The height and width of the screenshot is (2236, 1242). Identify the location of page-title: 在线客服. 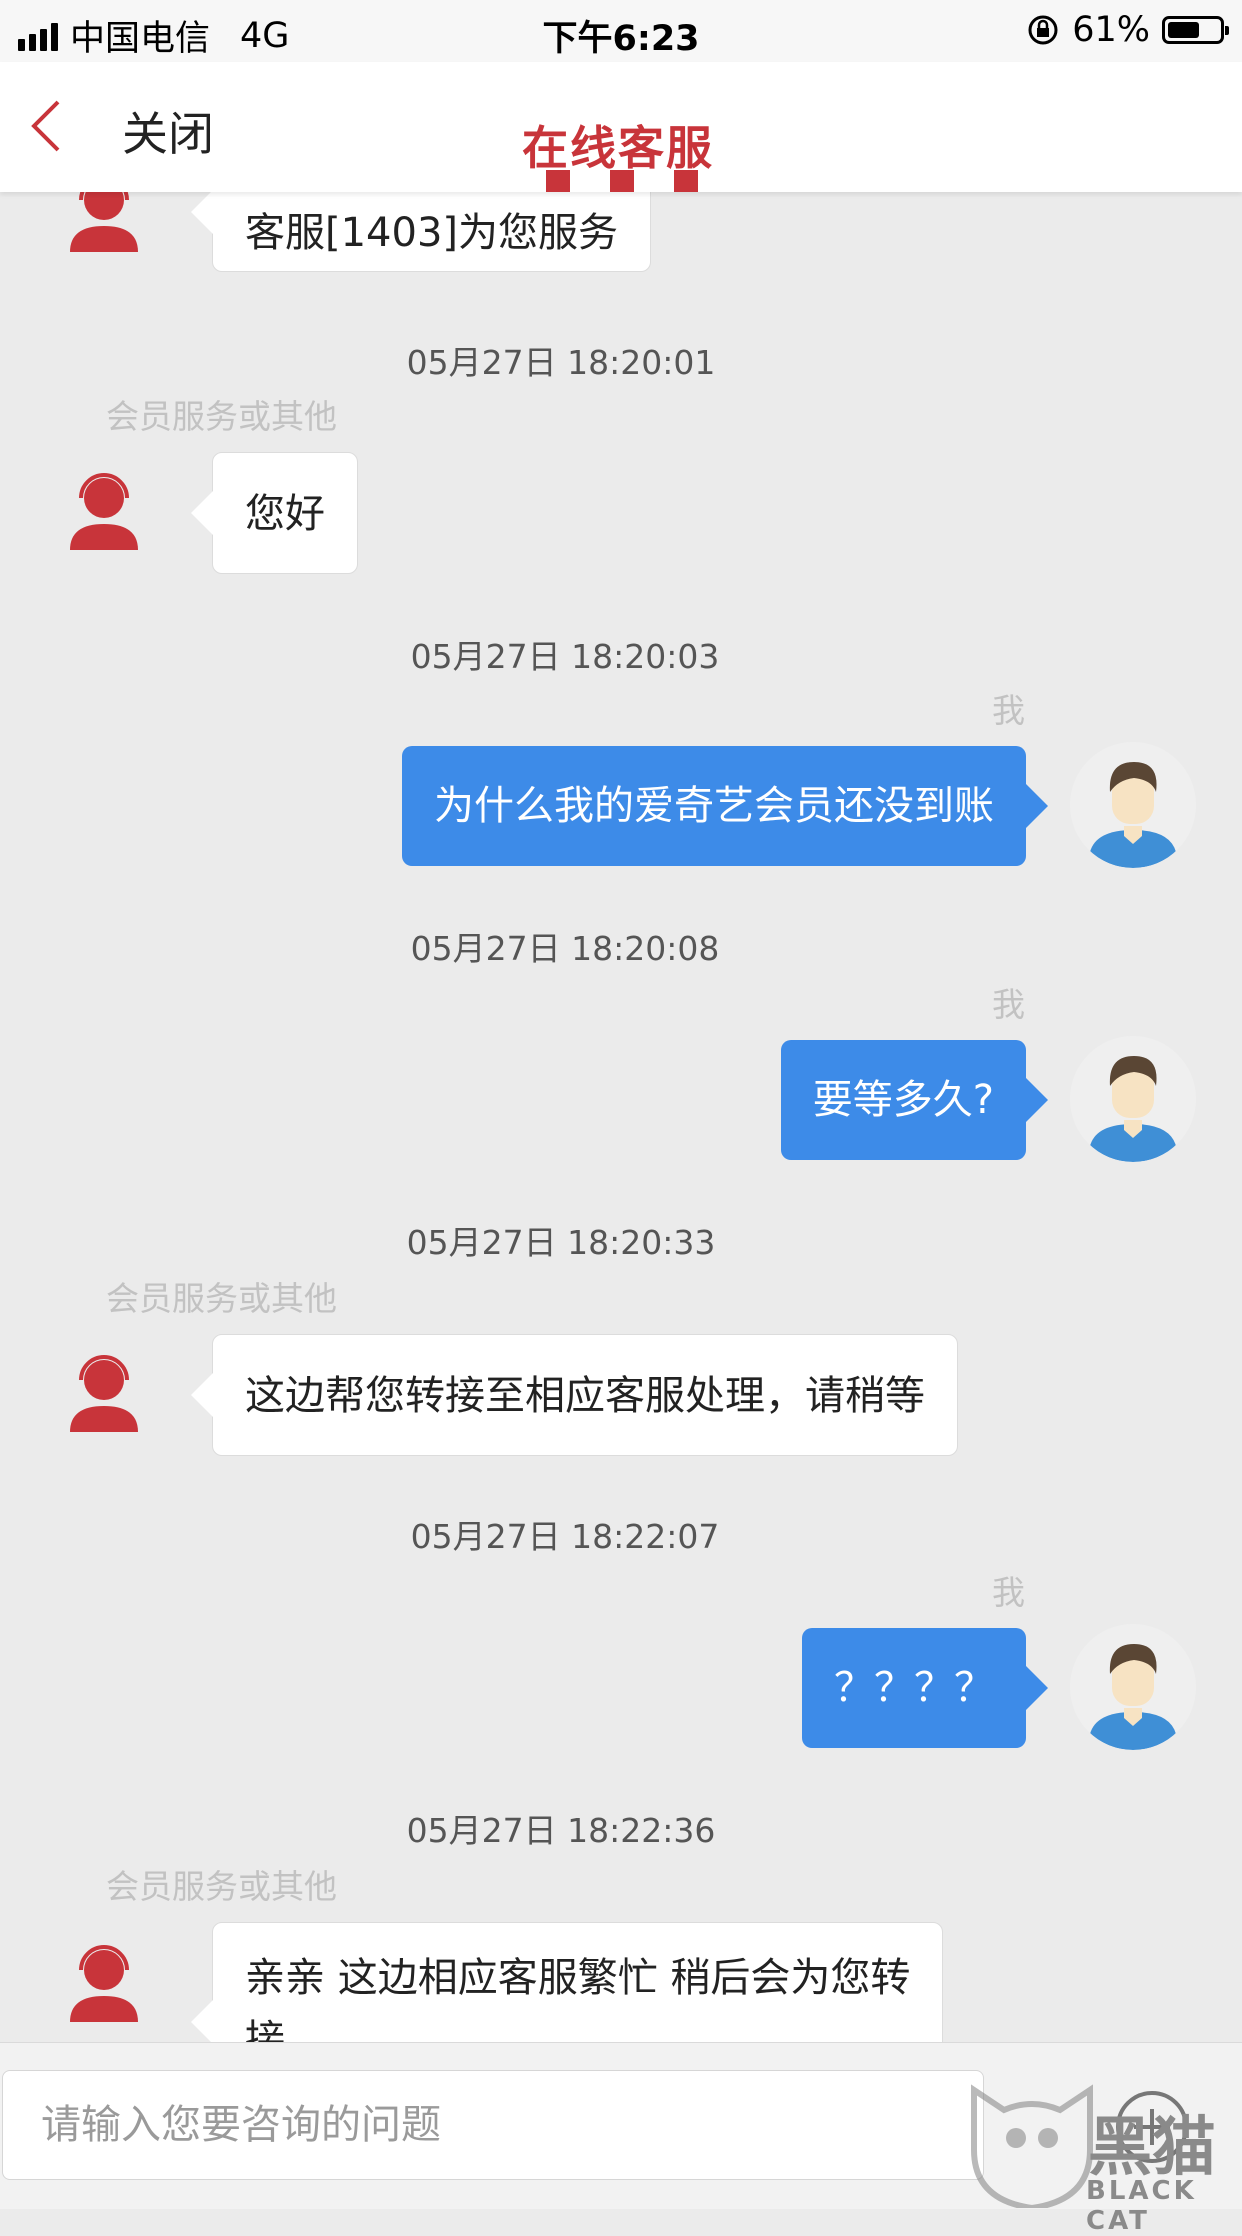
(618, 148).